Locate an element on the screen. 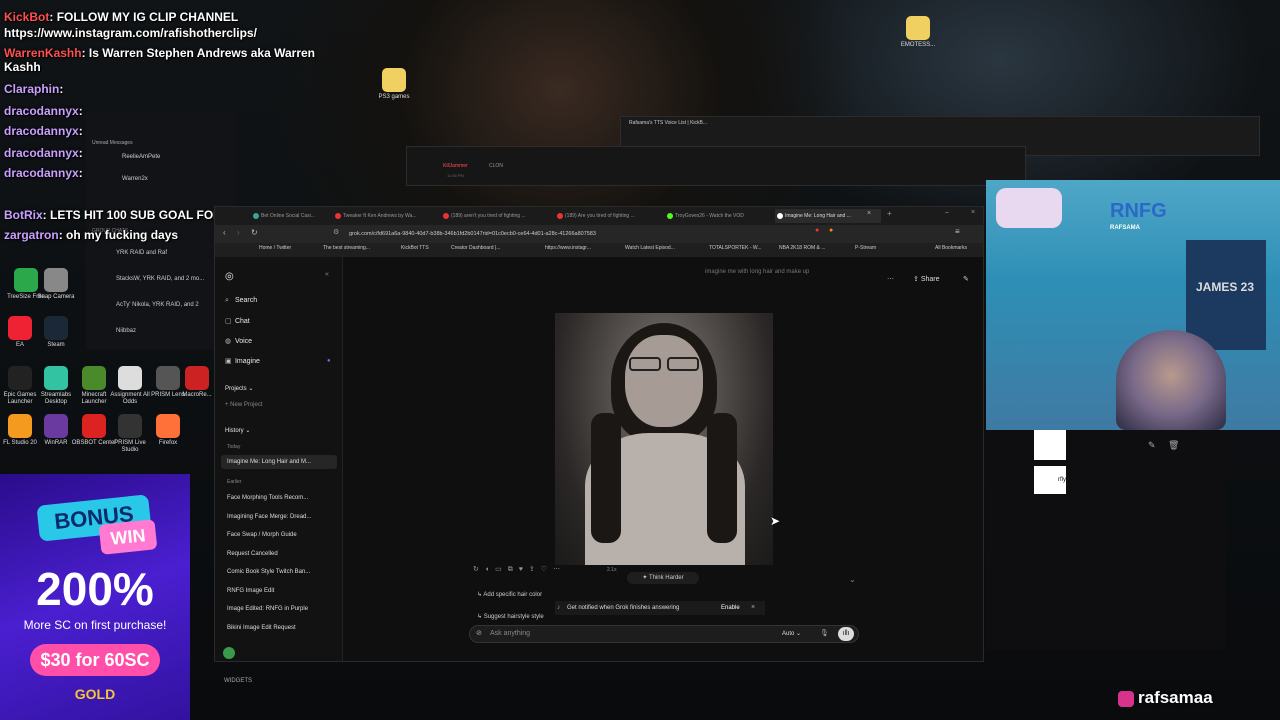  glasses-right is located at coordinates (683, 364).